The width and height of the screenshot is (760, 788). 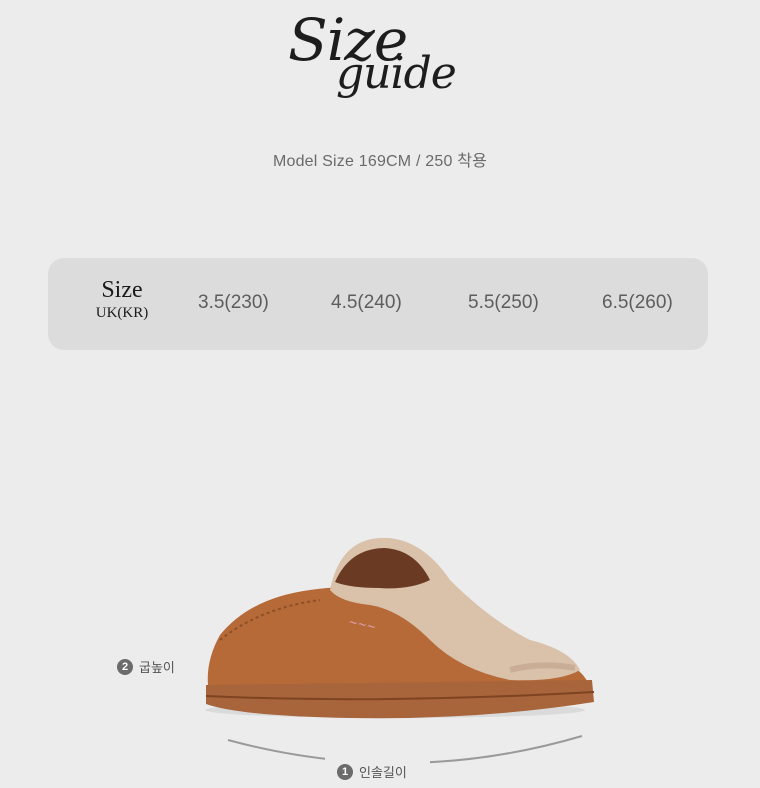 I want to click on measure-heel-height: 2 굽높이, so click(x=146, y=666).